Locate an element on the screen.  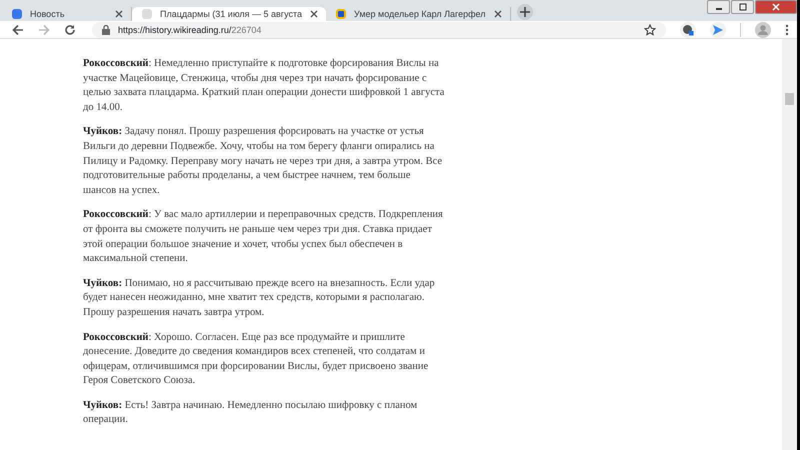
bookmark-star-icon is located at coordinates (650, 30).